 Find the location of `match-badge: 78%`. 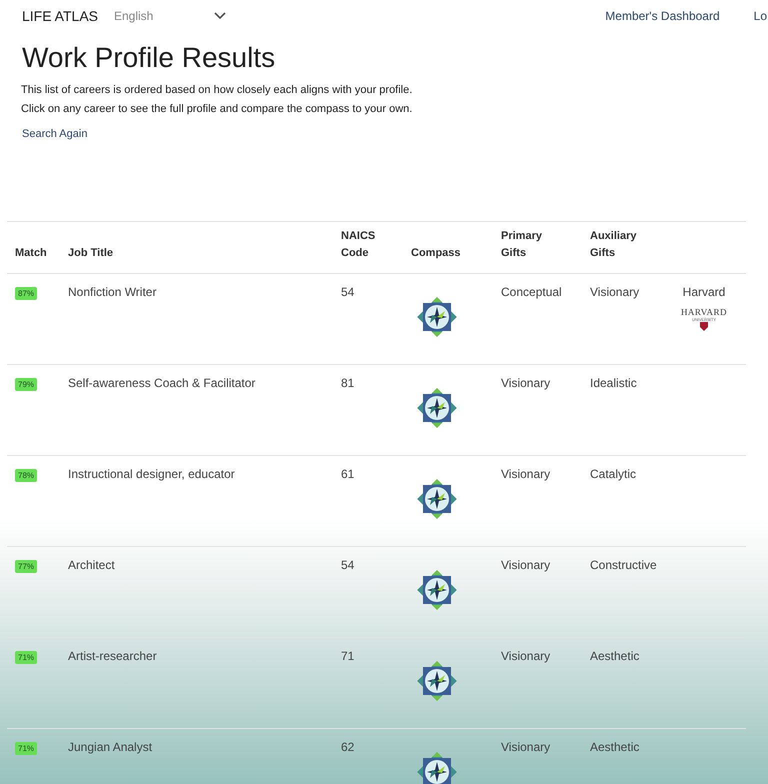

match-badge: 78% is located at coordinates (26, 475).